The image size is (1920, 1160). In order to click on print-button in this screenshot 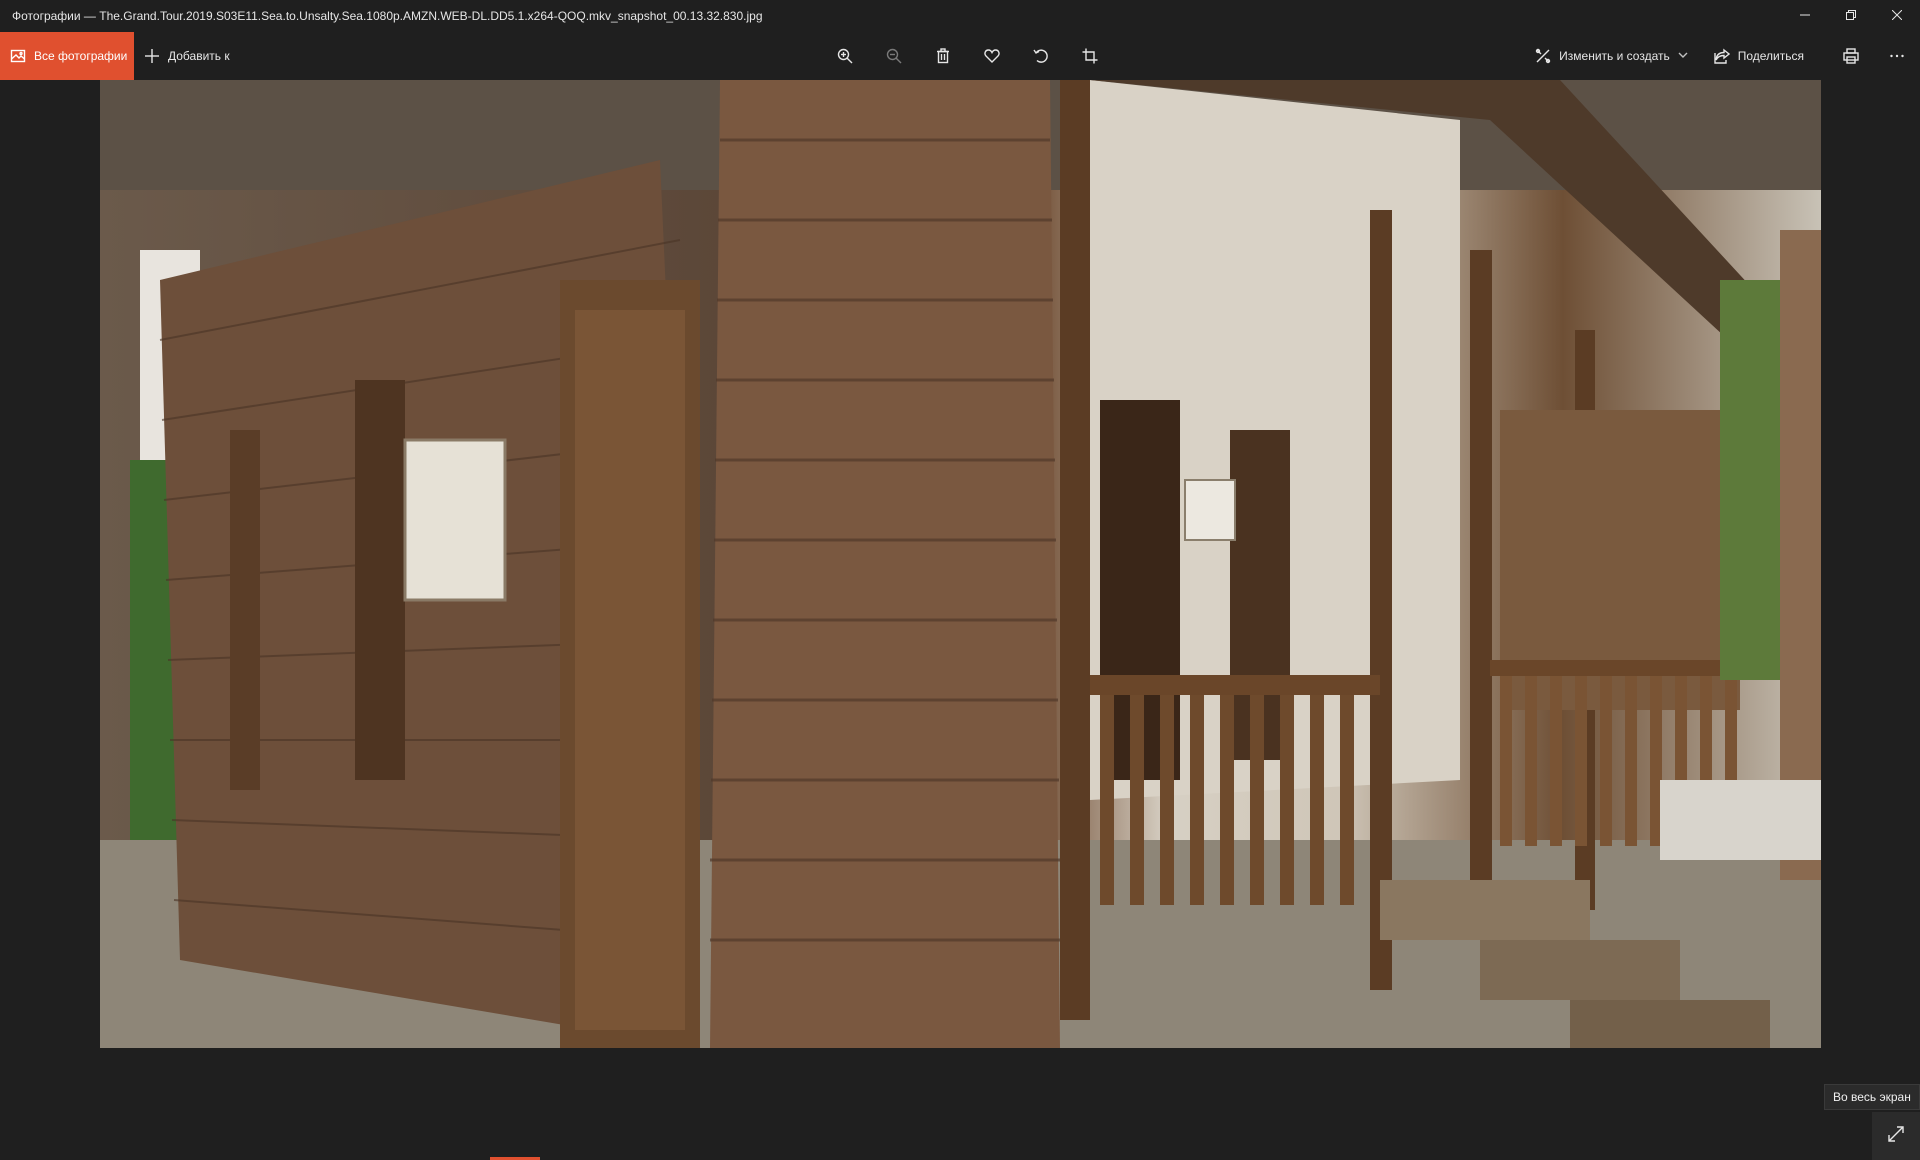, I will do `click(1851, 56)`.